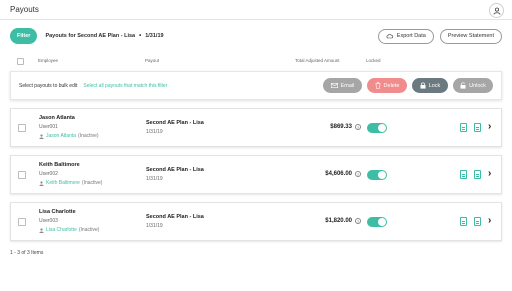  I want to click on export-data-button: Export Data, so click(405, 36).